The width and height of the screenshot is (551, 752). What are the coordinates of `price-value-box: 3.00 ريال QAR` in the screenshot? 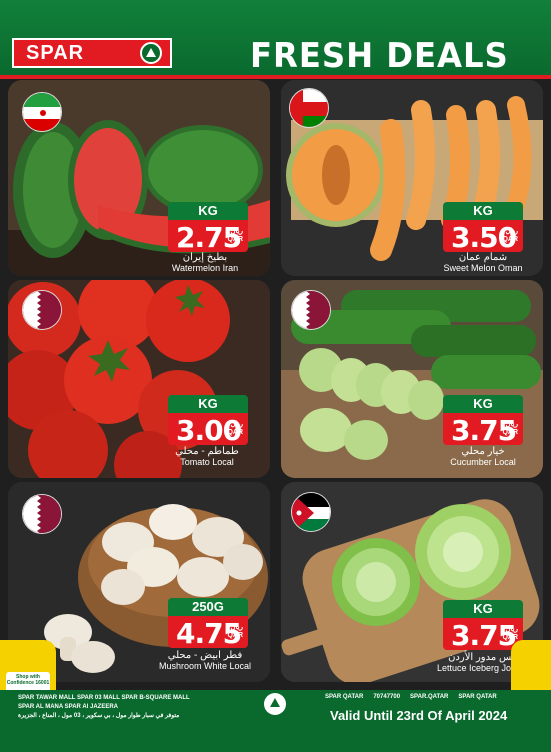 It's located at (208, 430).